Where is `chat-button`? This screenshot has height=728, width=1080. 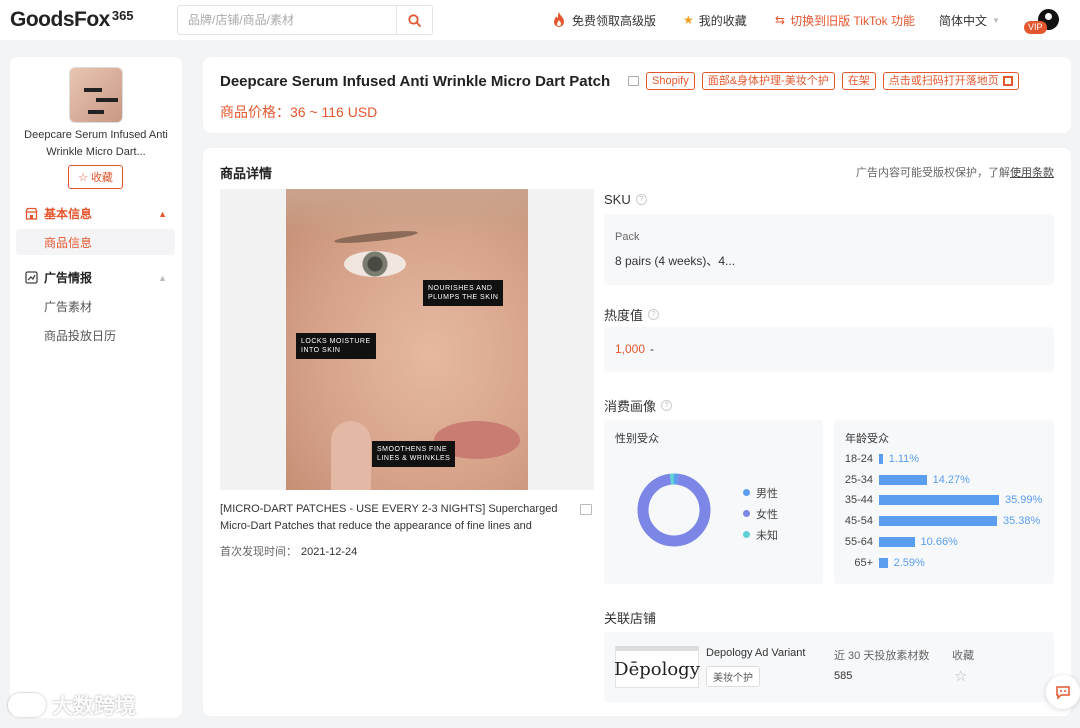
chat-button is located at coordinates (1063, 692).